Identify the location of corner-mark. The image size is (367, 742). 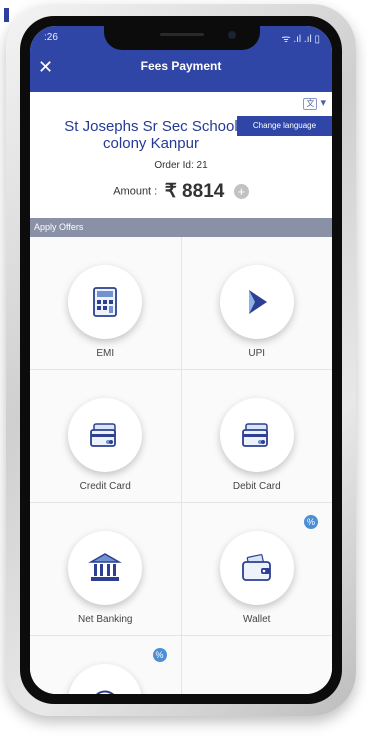
(6, 15).